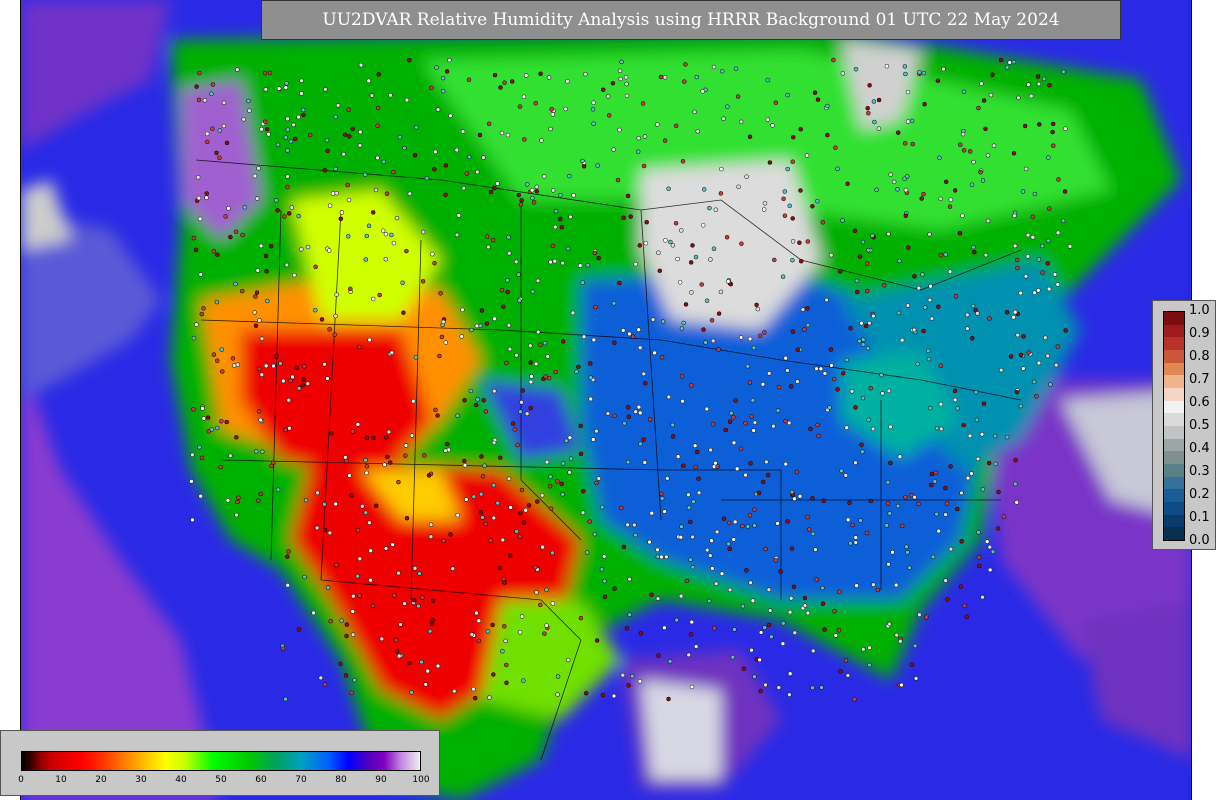 The height and width of the screenshot is (800, 1216). Describe the element at coordinates (341, 780) in the screenshot. I see `percent-tick-label: 80` at that location.